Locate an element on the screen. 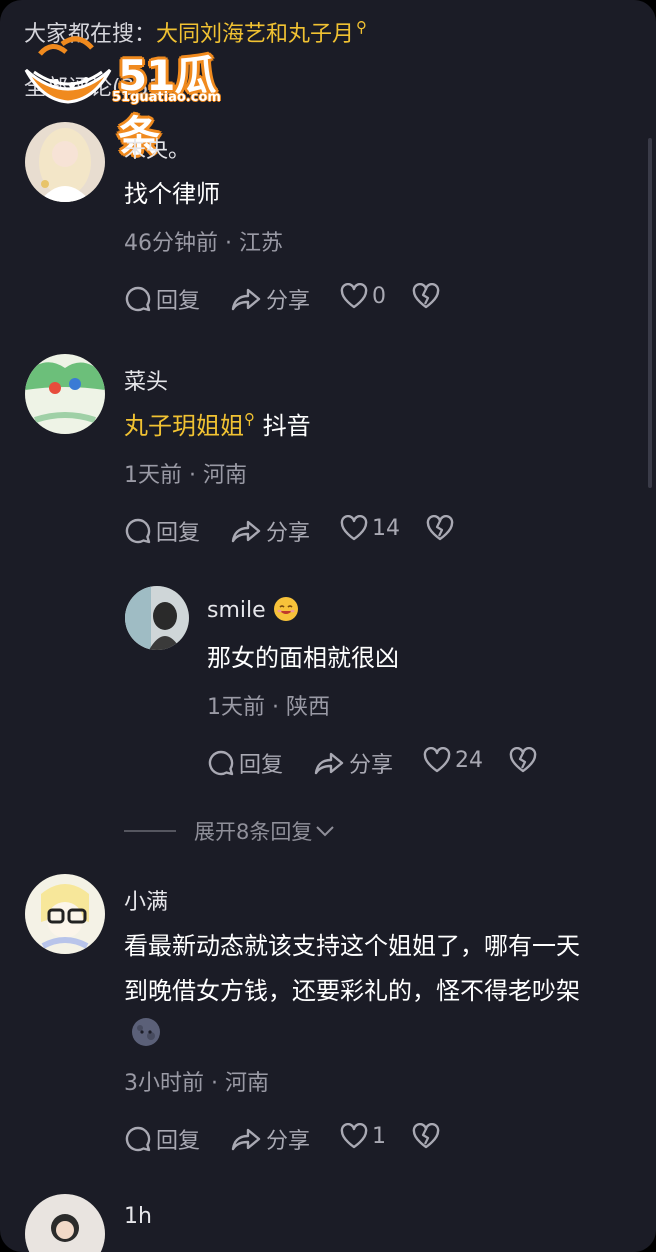  comment-text-line: 到晚借女方钱，还要彩礼的，怪不得老吵架 is located at coordinates (352, 991).